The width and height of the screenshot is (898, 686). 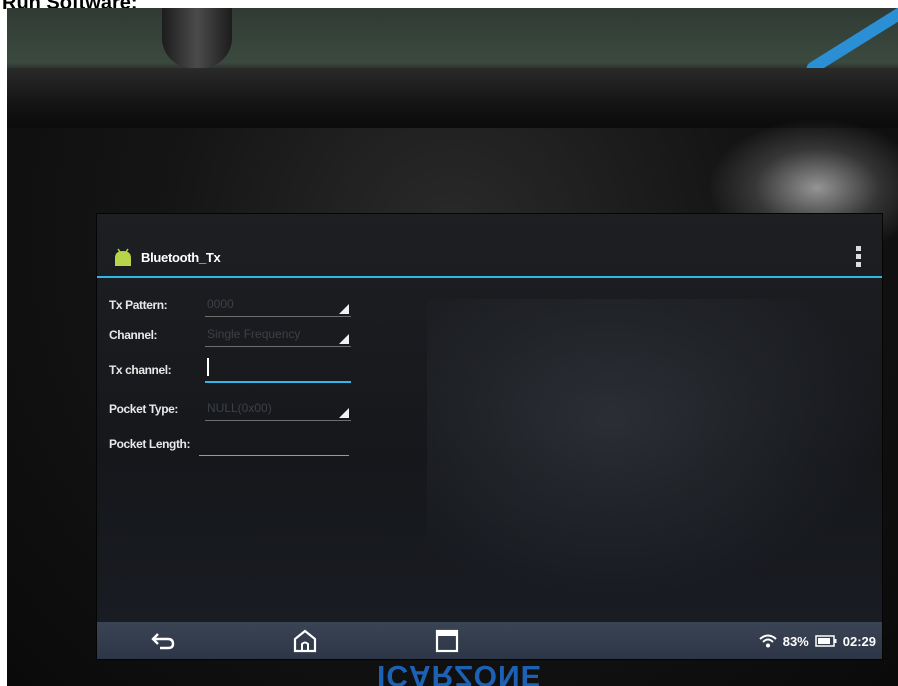 I want to click on battery-percent: 83%, so click(x=795, y=641).